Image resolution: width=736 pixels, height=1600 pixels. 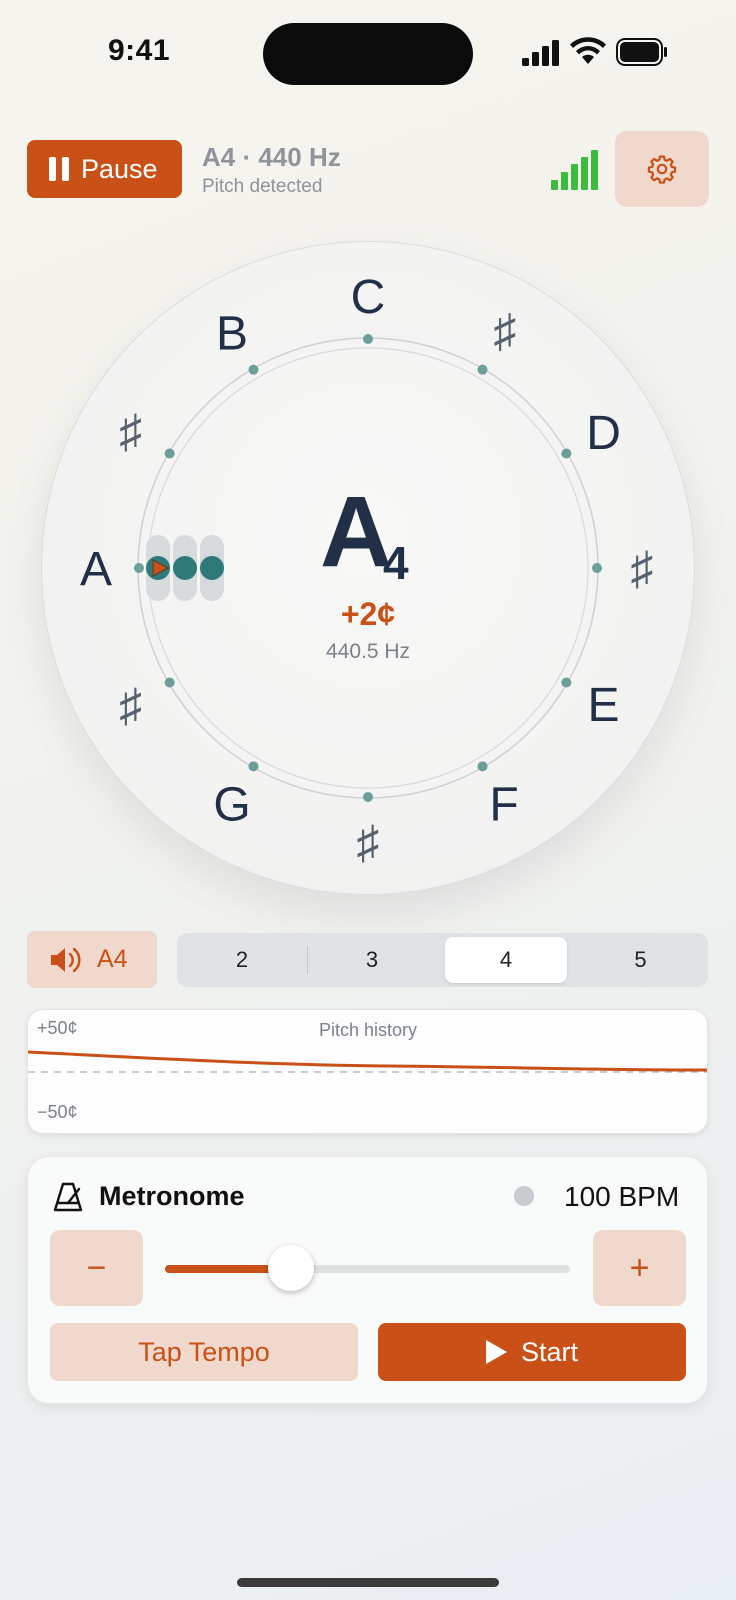 I want to click on dial-label-note: F, so click(x=503, y=805).